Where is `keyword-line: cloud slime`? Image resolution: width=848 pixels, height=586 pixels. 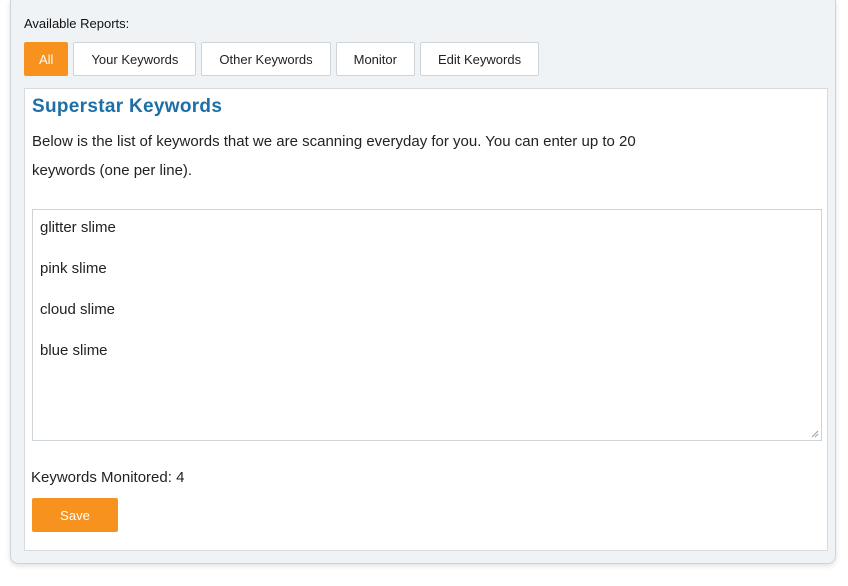
keyword-line: cloud slime is located at coordinates (78, 309).